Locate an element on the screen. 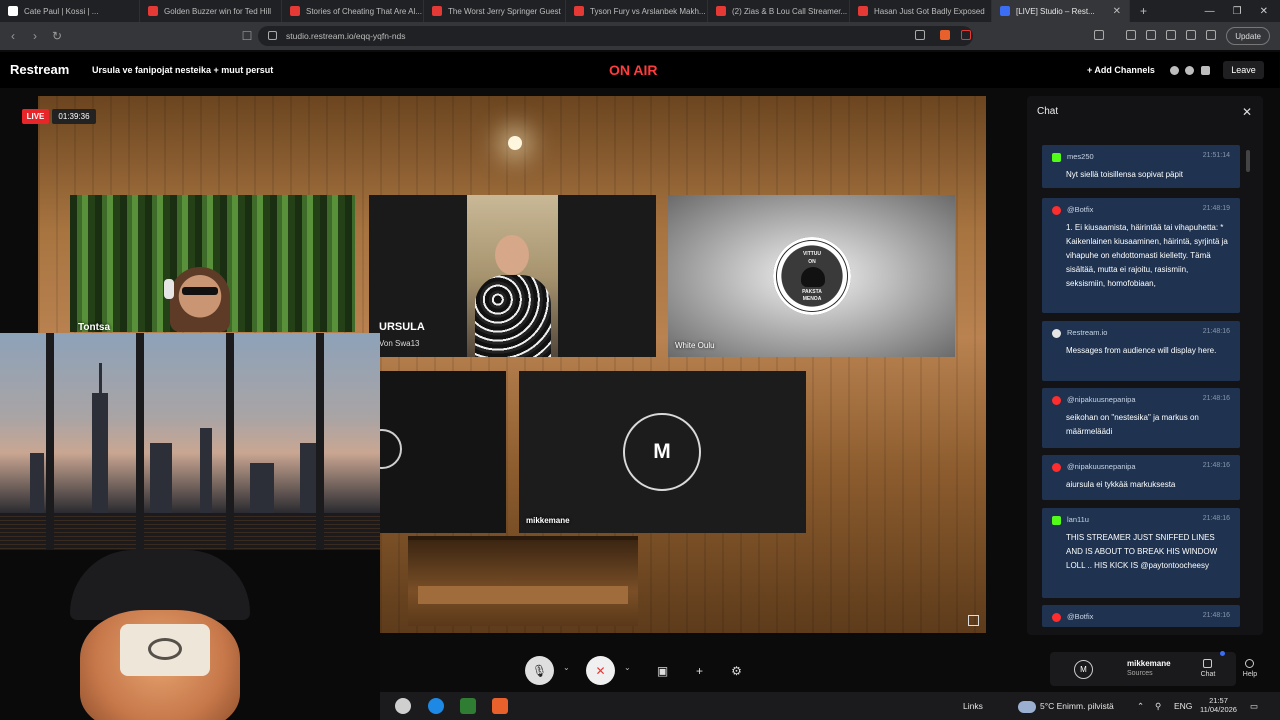 The width and height of the screenshot is (1280, 720). chat-time: 21:48:19 is located at coordinates (1216, 208).